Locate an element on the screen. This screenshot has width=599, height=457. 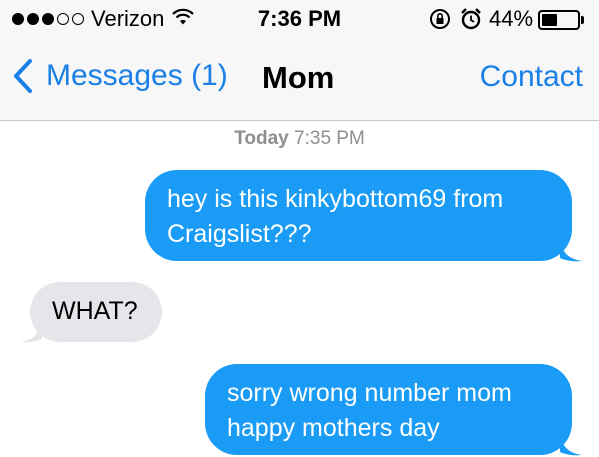
back-button: Messages (1) is located at coordinates (120, 76).